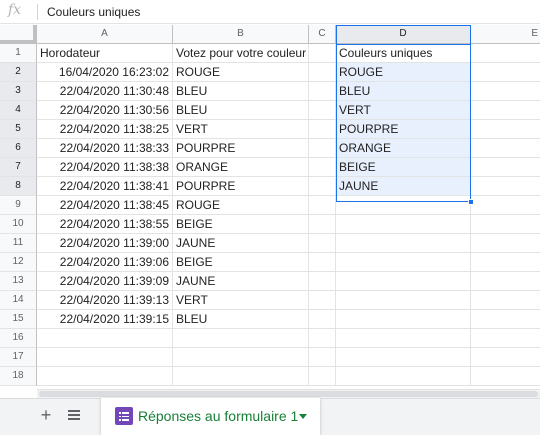 This screenshot has width=540, height=435. What do you see at coordinates (18, 338) in the screenshot?
I see `row-number: 16` at bounding box center [18, 338].